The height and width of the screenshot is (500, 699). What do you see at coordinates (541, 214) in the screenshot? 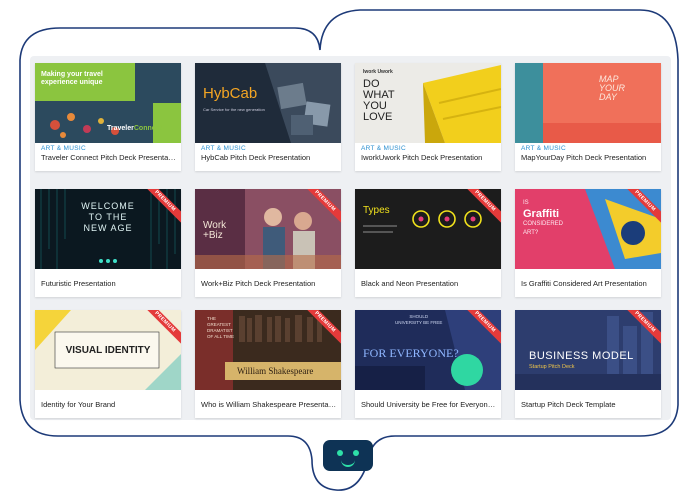
I see `headline-line: Graffiti` at bounding box center [541, 214].